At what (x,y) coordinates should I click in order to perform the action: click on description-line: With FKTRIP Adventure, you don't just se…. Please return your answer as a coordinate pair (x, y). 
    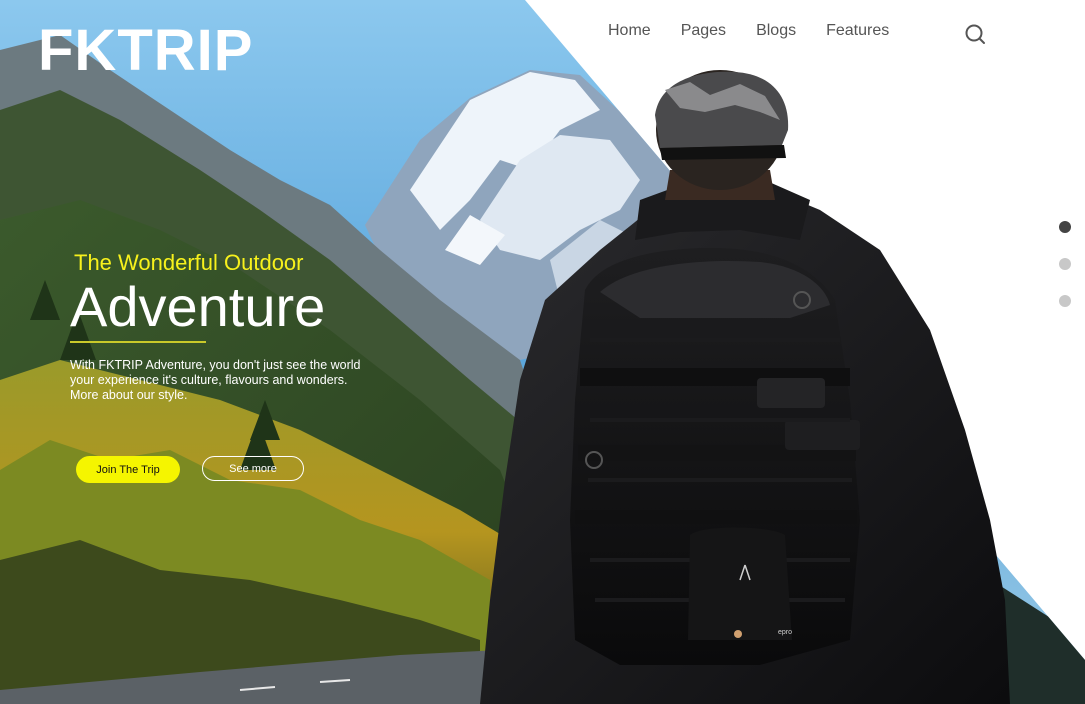
    Looking at the image, I should click on (215, 365).